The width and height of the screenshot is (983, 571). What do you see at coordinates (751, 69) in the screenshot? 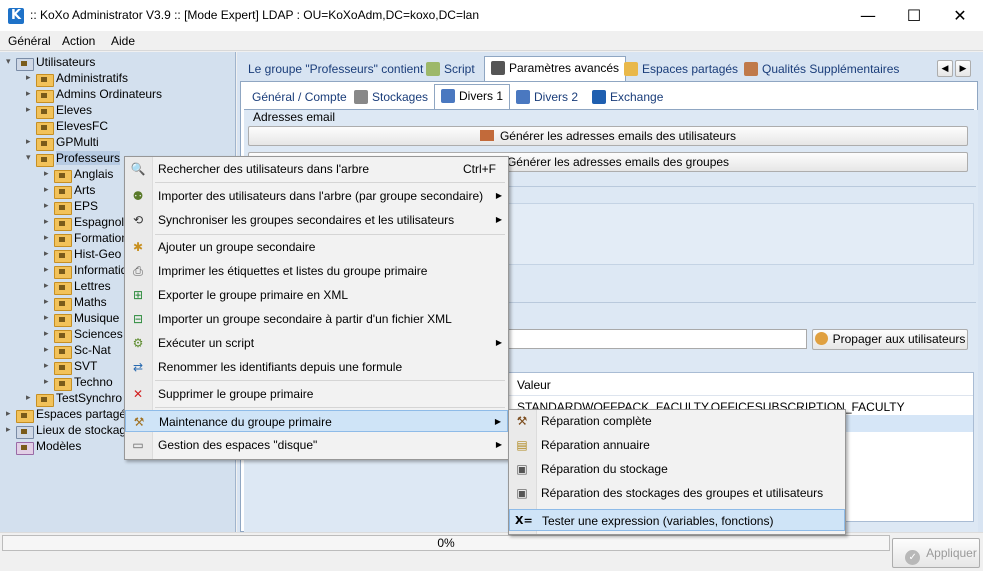
I see `users-icon` at bounding box center [751, 69].